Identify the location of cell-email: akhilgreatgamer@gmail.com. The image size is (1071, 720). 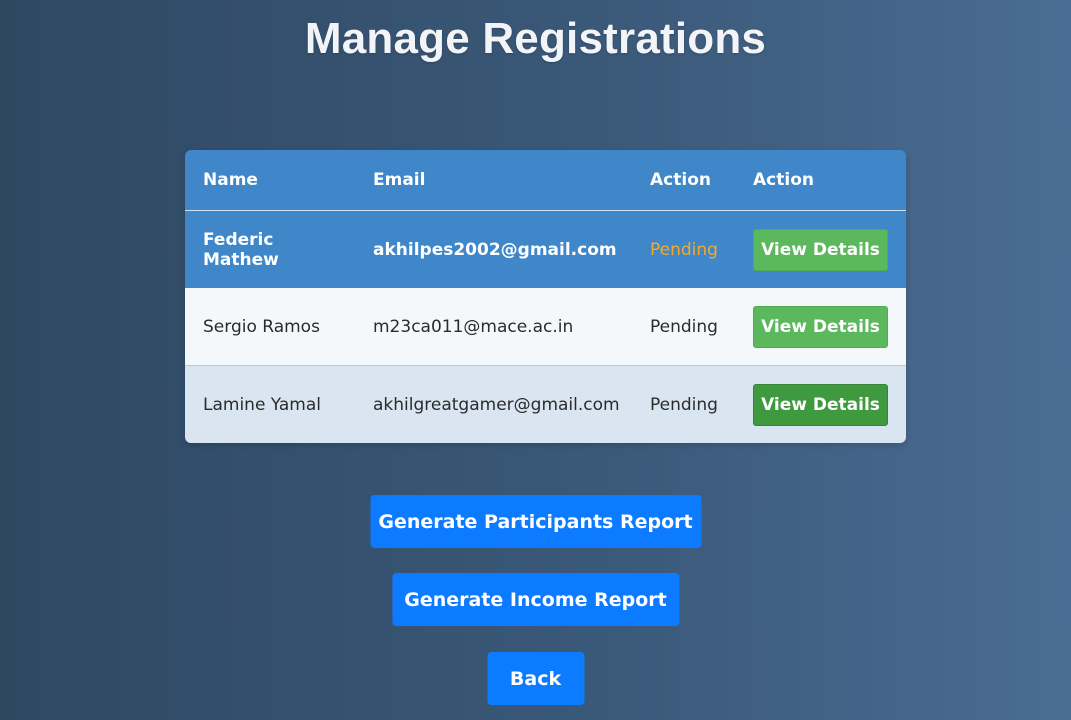
(493, 404).